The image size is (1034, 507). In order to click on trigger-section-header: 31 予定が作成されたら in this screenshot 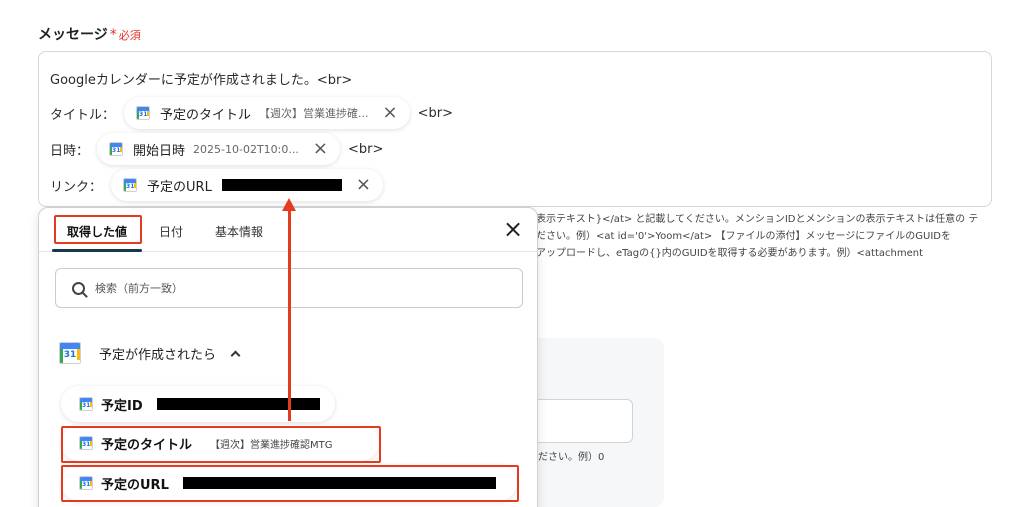, I will do `click(150, 353)`.